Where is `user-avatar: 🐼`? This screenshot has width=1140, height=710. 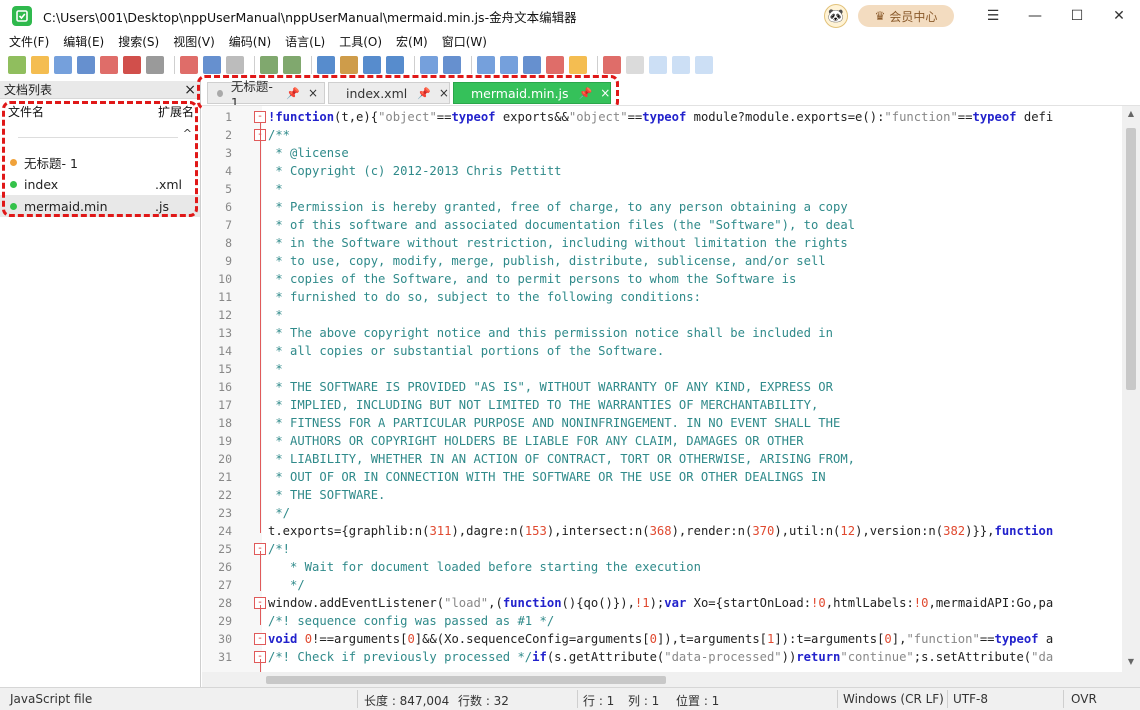
user-avatar: 🐼 is located at coordinates (836, 16).